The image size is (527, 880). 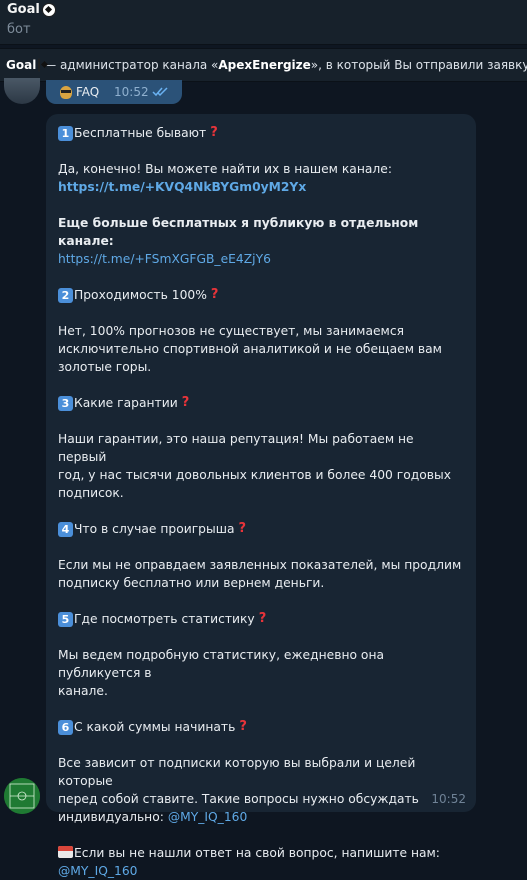 I want to click on answer-2-line-3: золотые горы., so click(x=105, y=367).